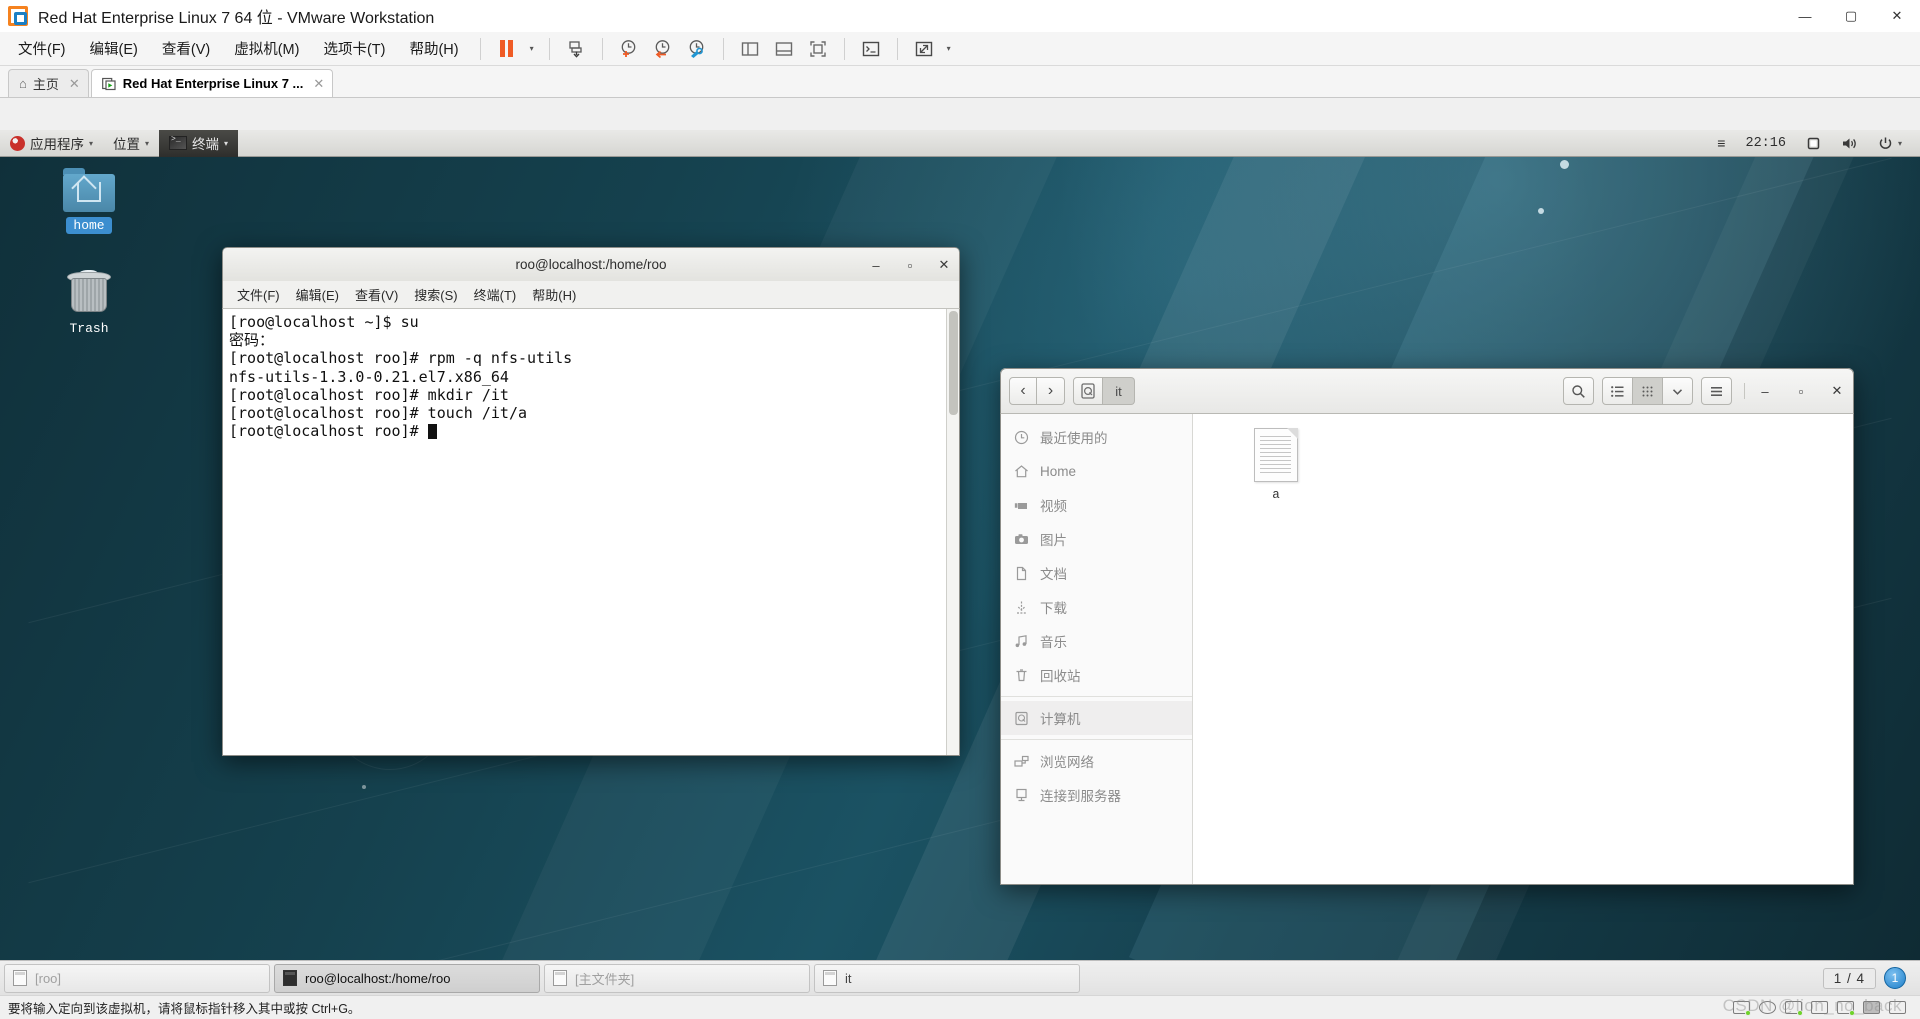 Image resolution: width=1920 pixels, height=1019 pixels. I want to click on document-icon, so click(1021, 573).